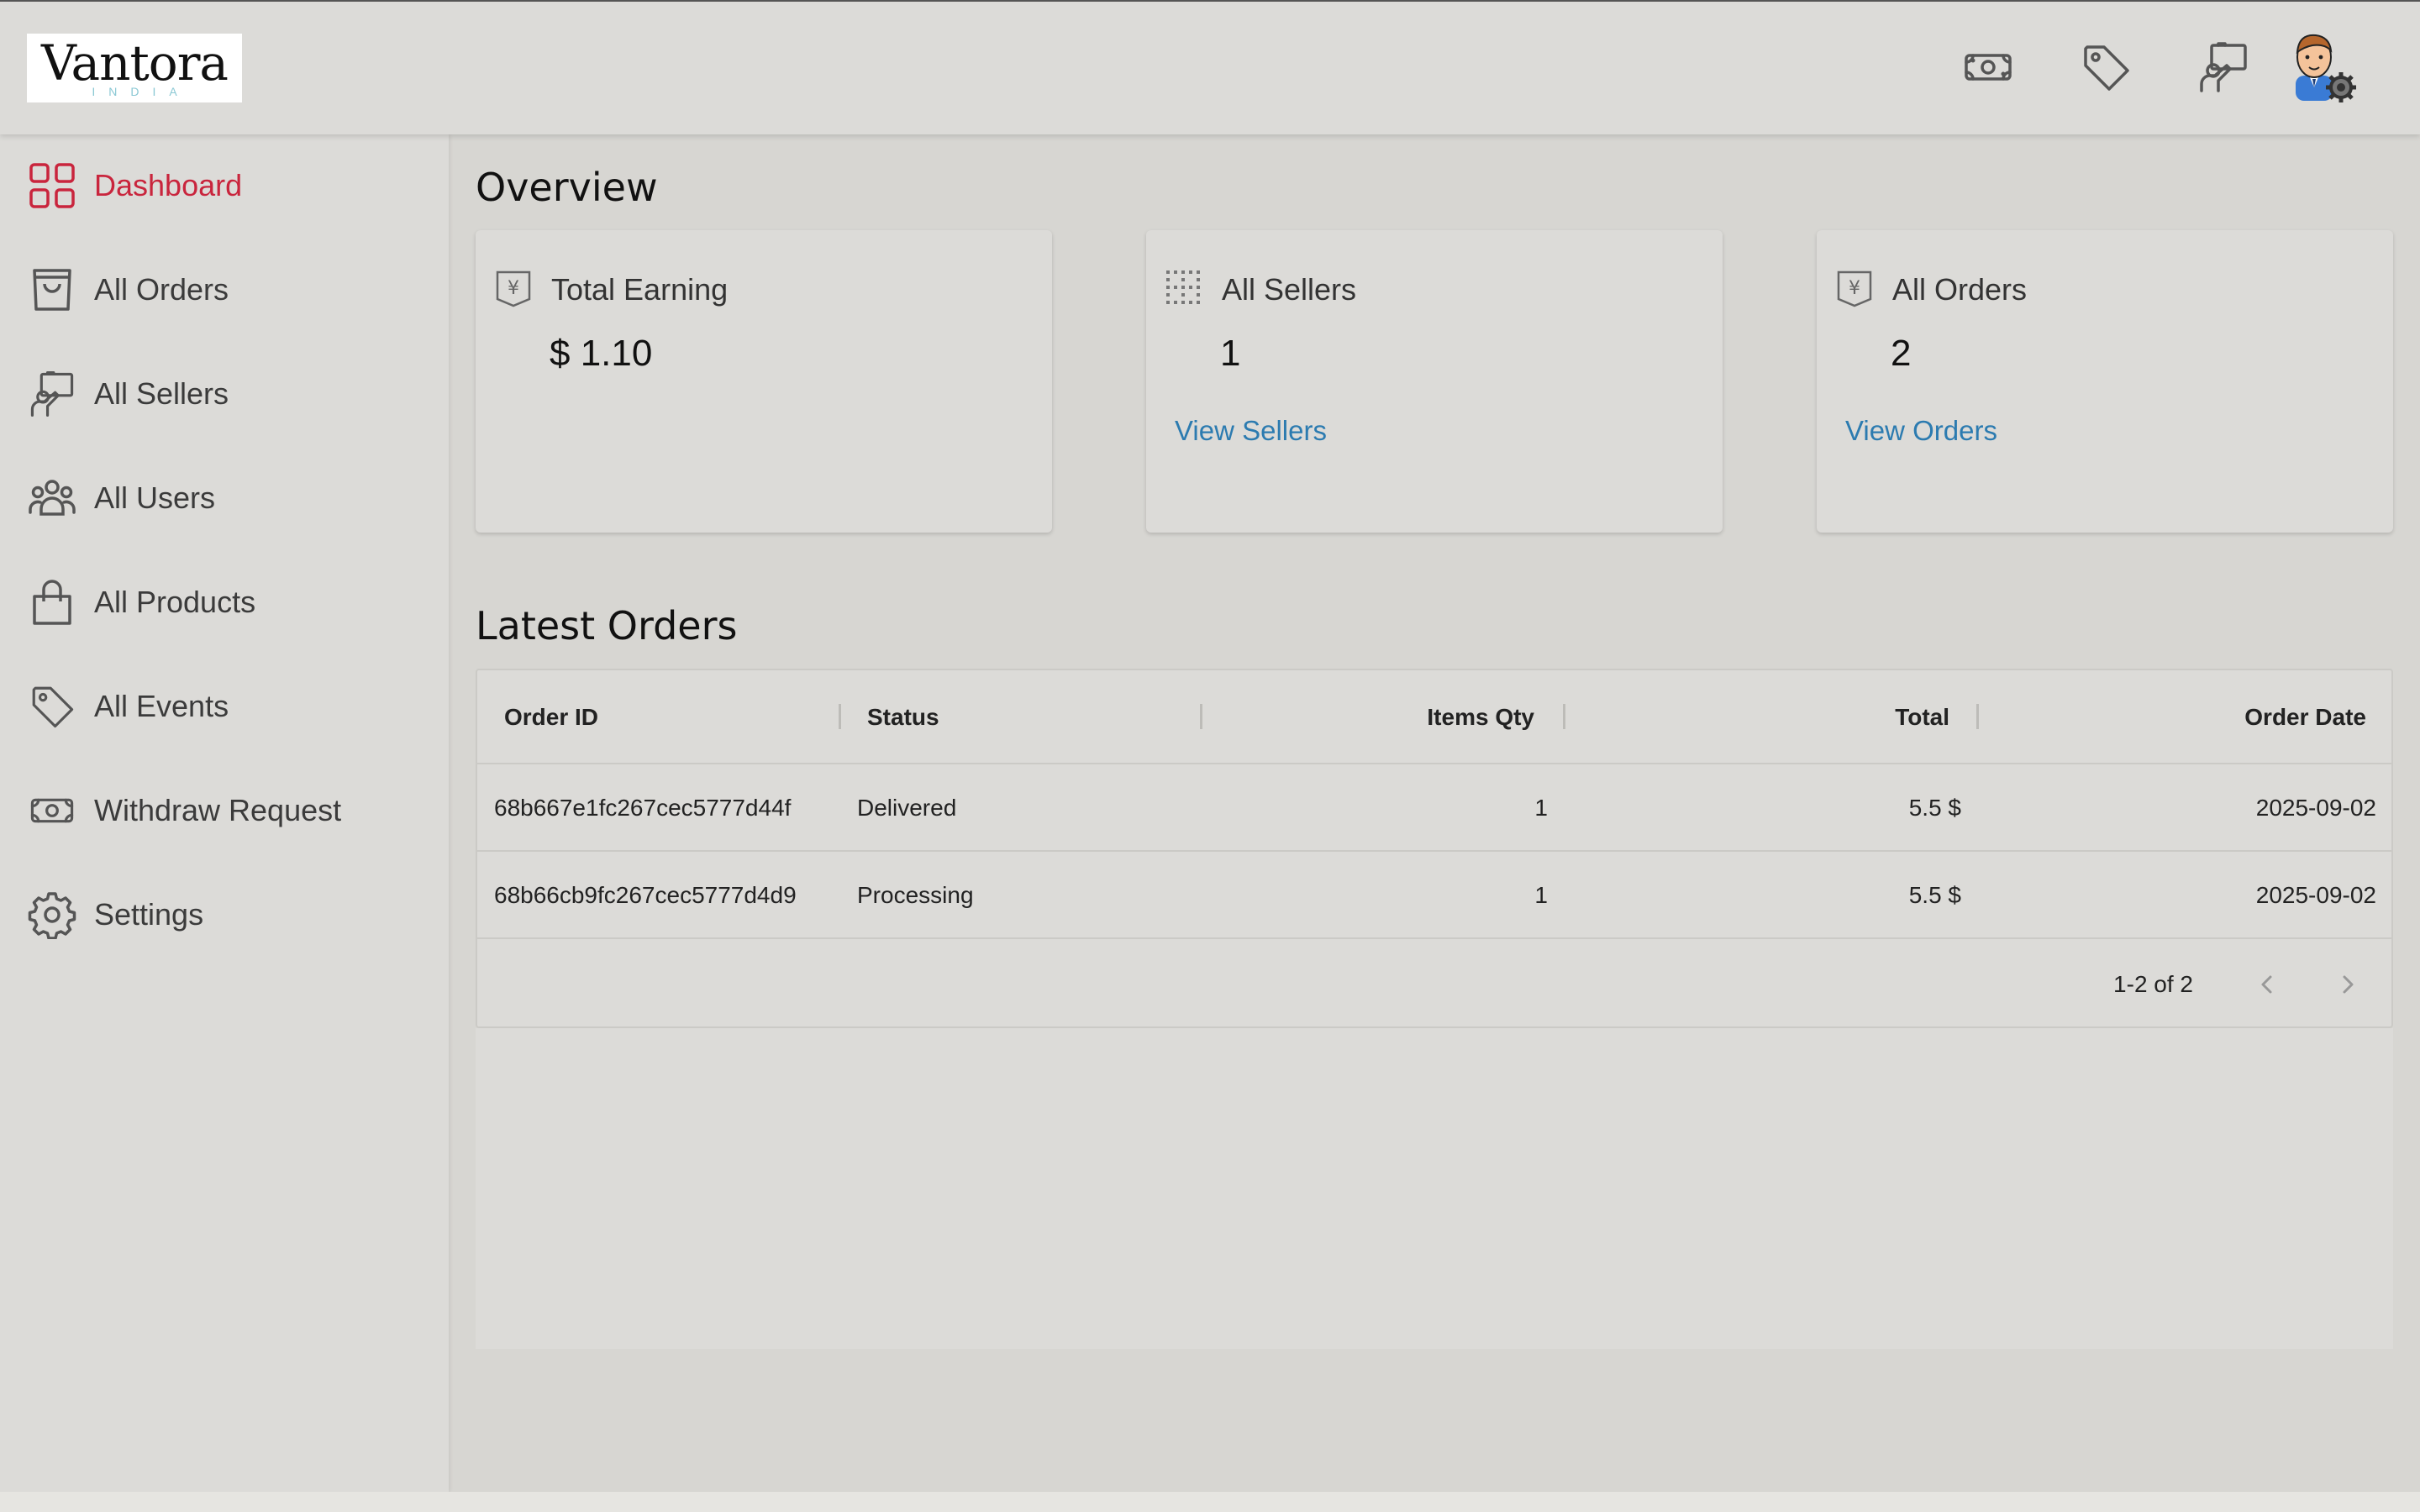 The image size is (2420, 1512). What do you see at coordinates (1960, 289) in the screenshot?
I see `card-title: All Orders` at bounding box center [1960, 289].